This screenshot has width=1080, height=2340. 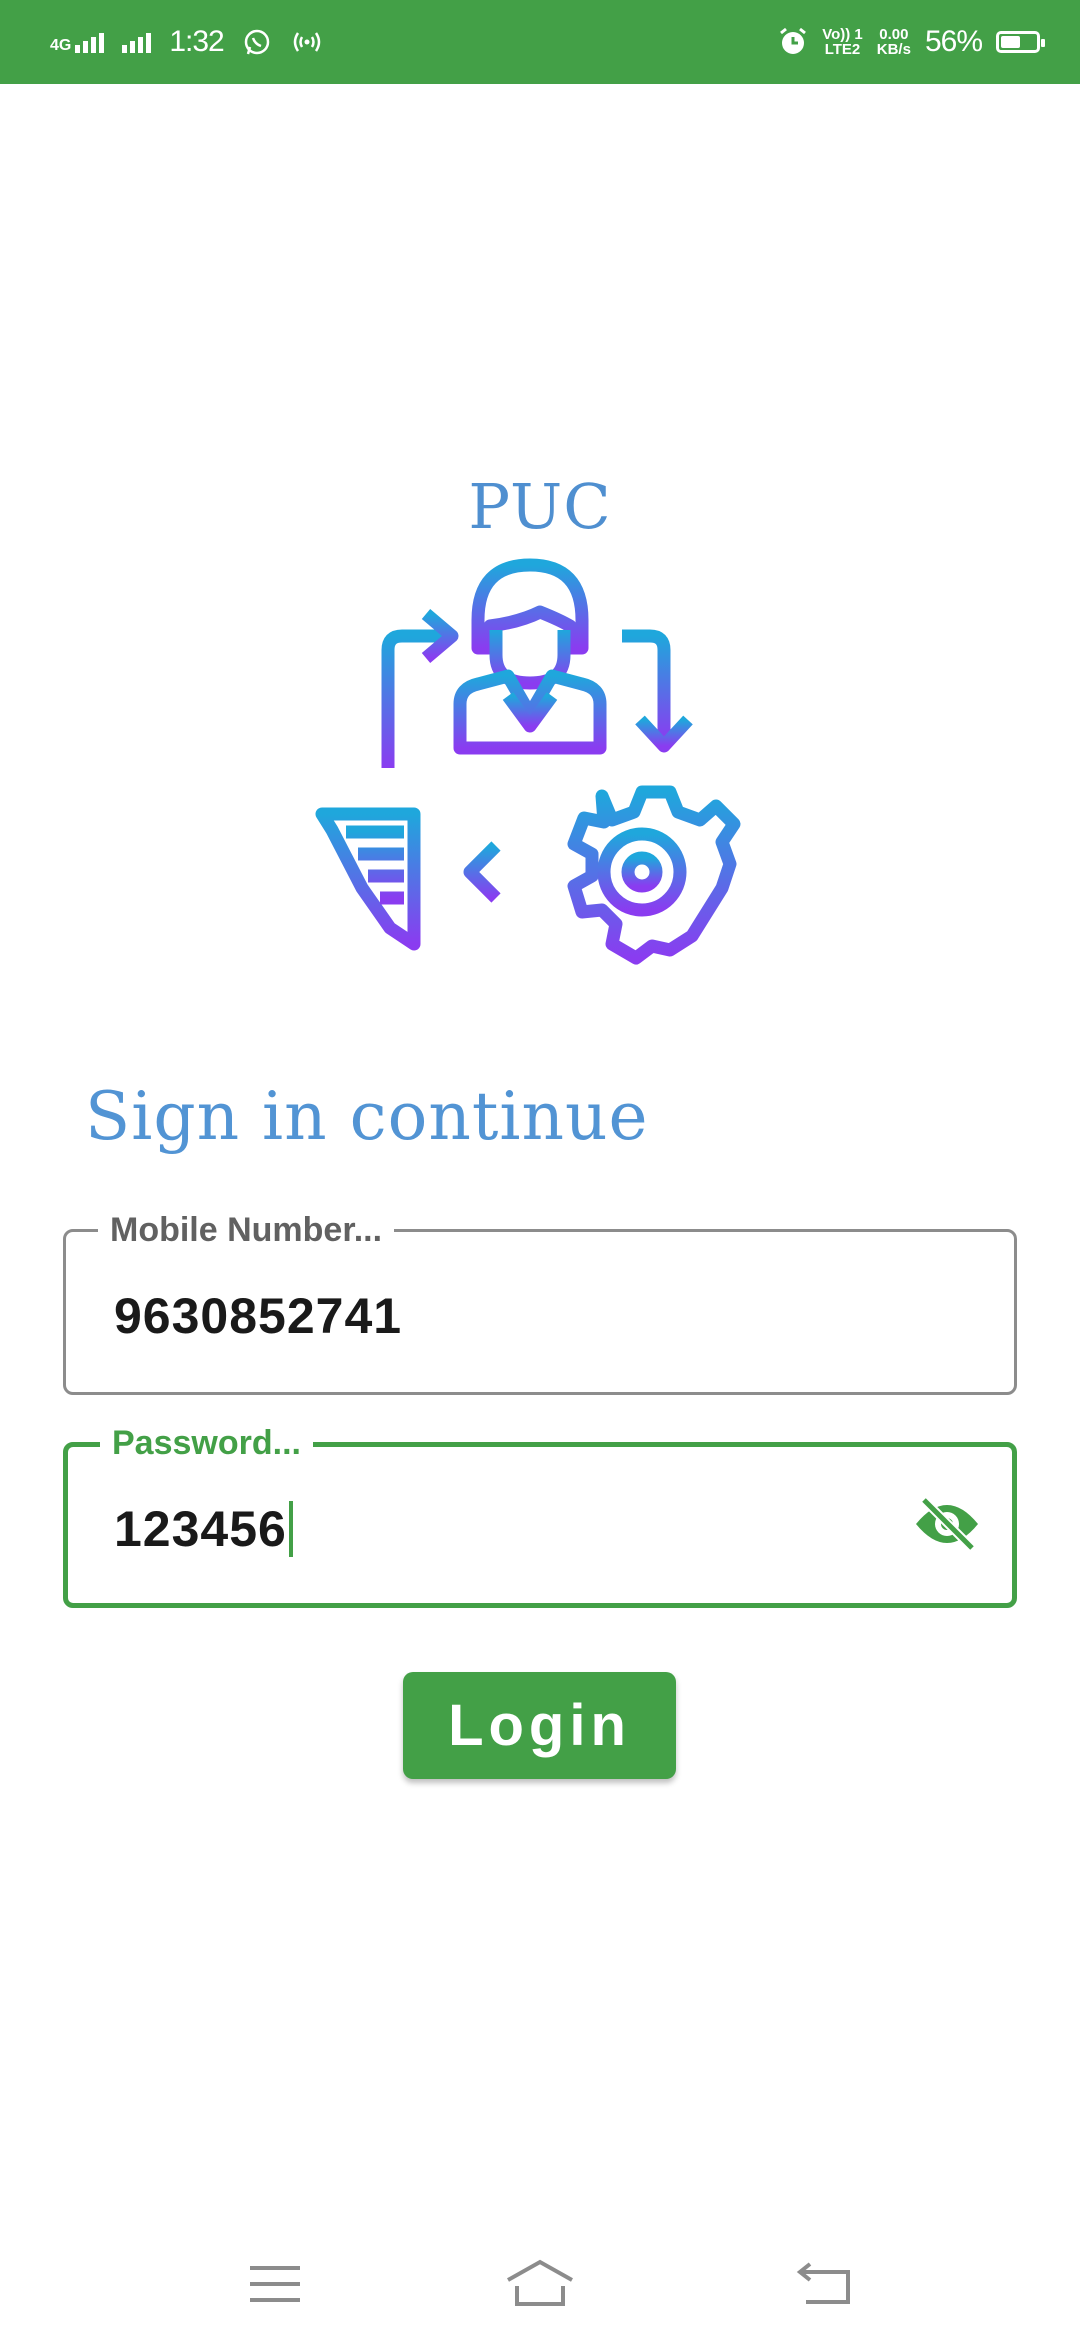 I want to click on eye-off-icon, so click(x=947, y=1524).